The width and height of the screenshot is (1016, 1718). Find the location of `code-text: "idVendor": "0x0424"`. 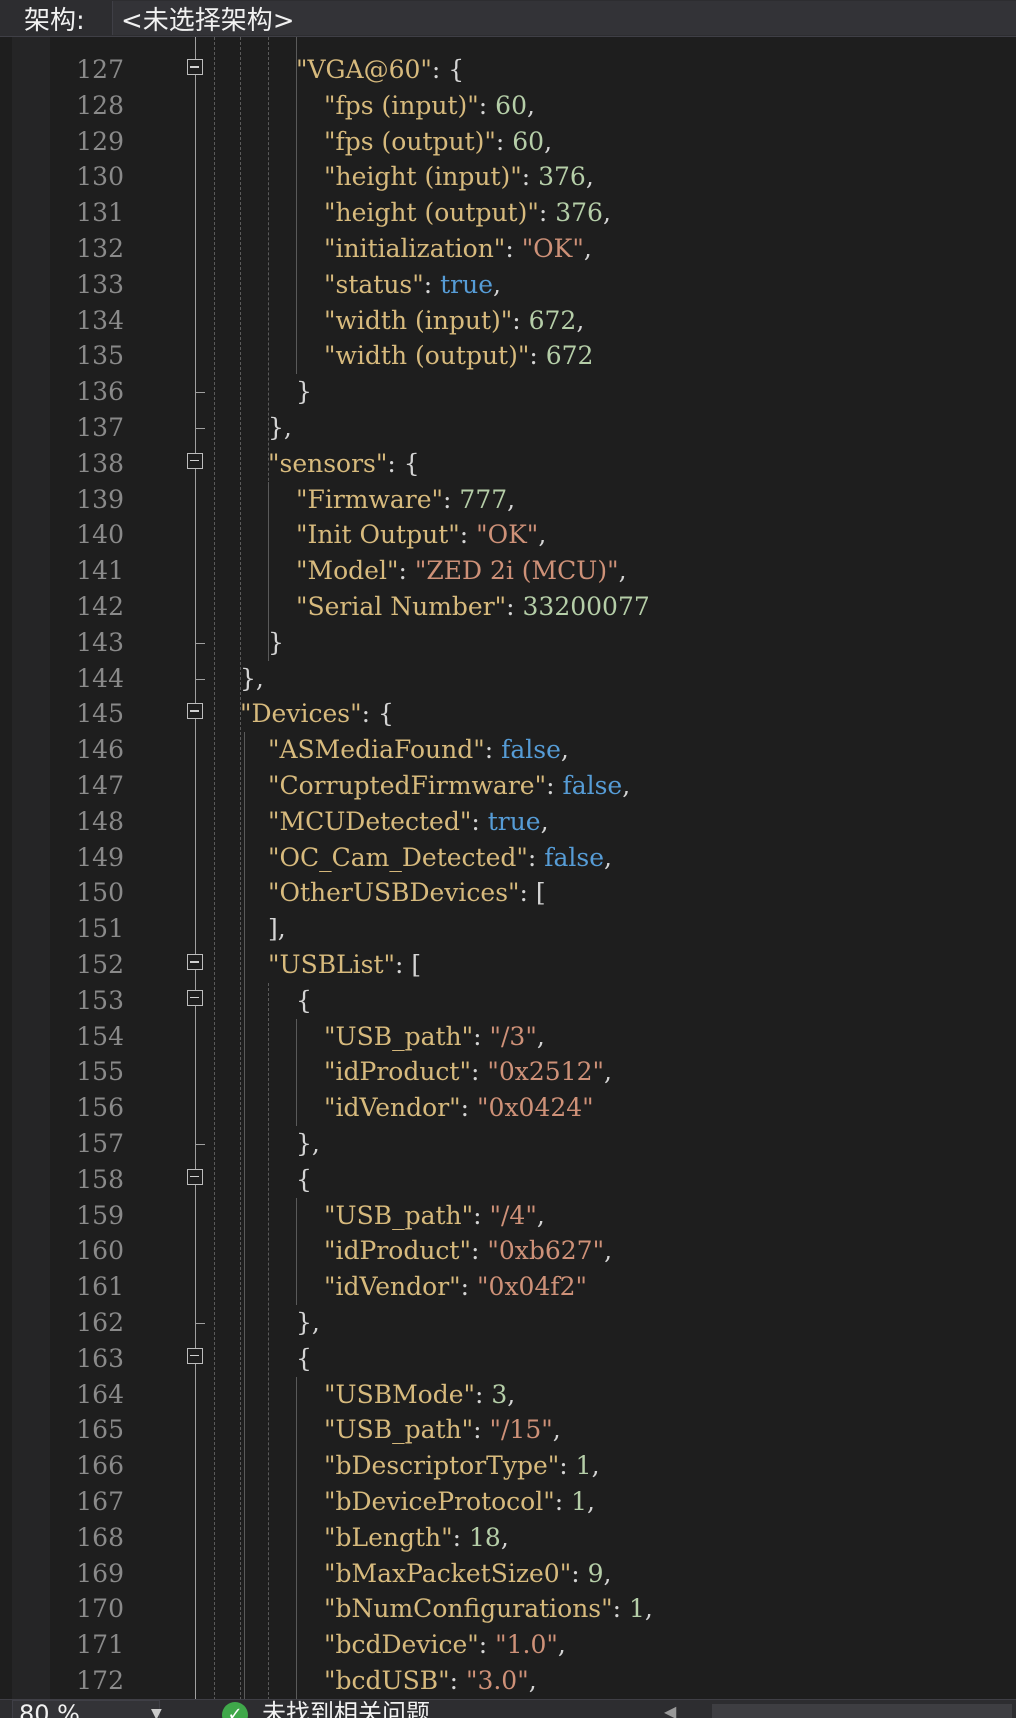

code-text: "idVendor": "0x0424" is located at coordinates (459, 1108).